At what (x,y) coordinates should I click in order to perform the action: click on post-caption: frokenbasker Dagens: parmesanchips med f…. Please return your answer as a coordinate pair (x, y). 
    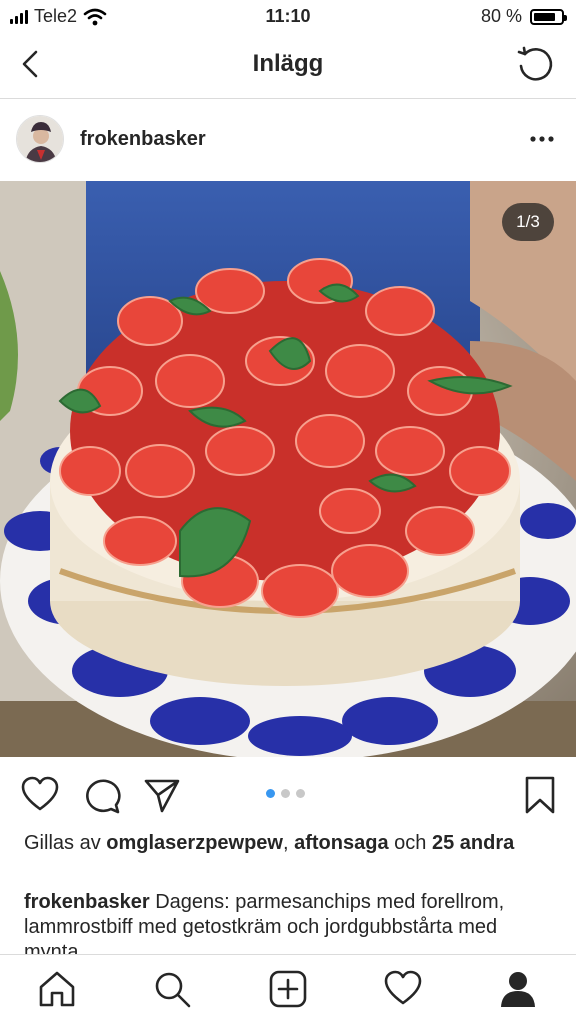
    Looking at the image, I should click on (289, 922).